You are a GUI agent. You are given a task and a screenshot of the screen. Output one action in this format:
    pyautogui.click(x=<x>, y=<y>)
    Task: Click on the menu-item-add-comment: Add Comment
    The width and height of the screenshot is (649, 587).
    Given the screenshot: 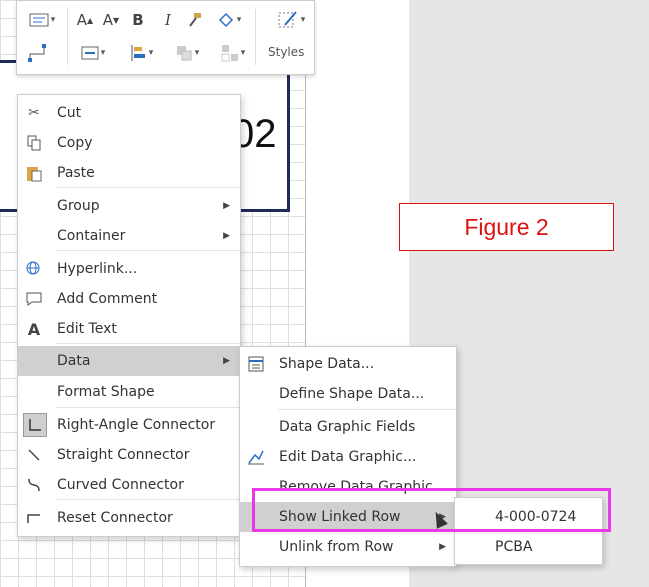 What is the action you would take?
    pyautogui.click(x=129, y=299)
    